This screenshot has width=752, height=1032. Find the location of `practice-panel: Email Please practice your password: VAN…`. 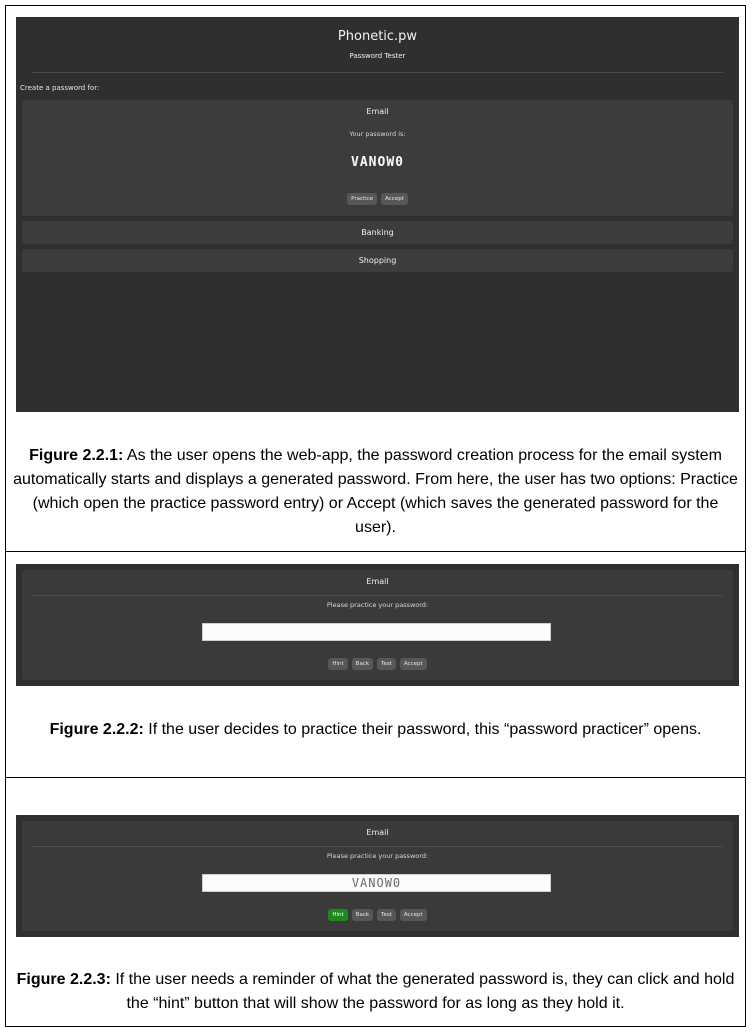

practice-panel: Email Please practice your password: VAN… is located at coordinates (377, 876).